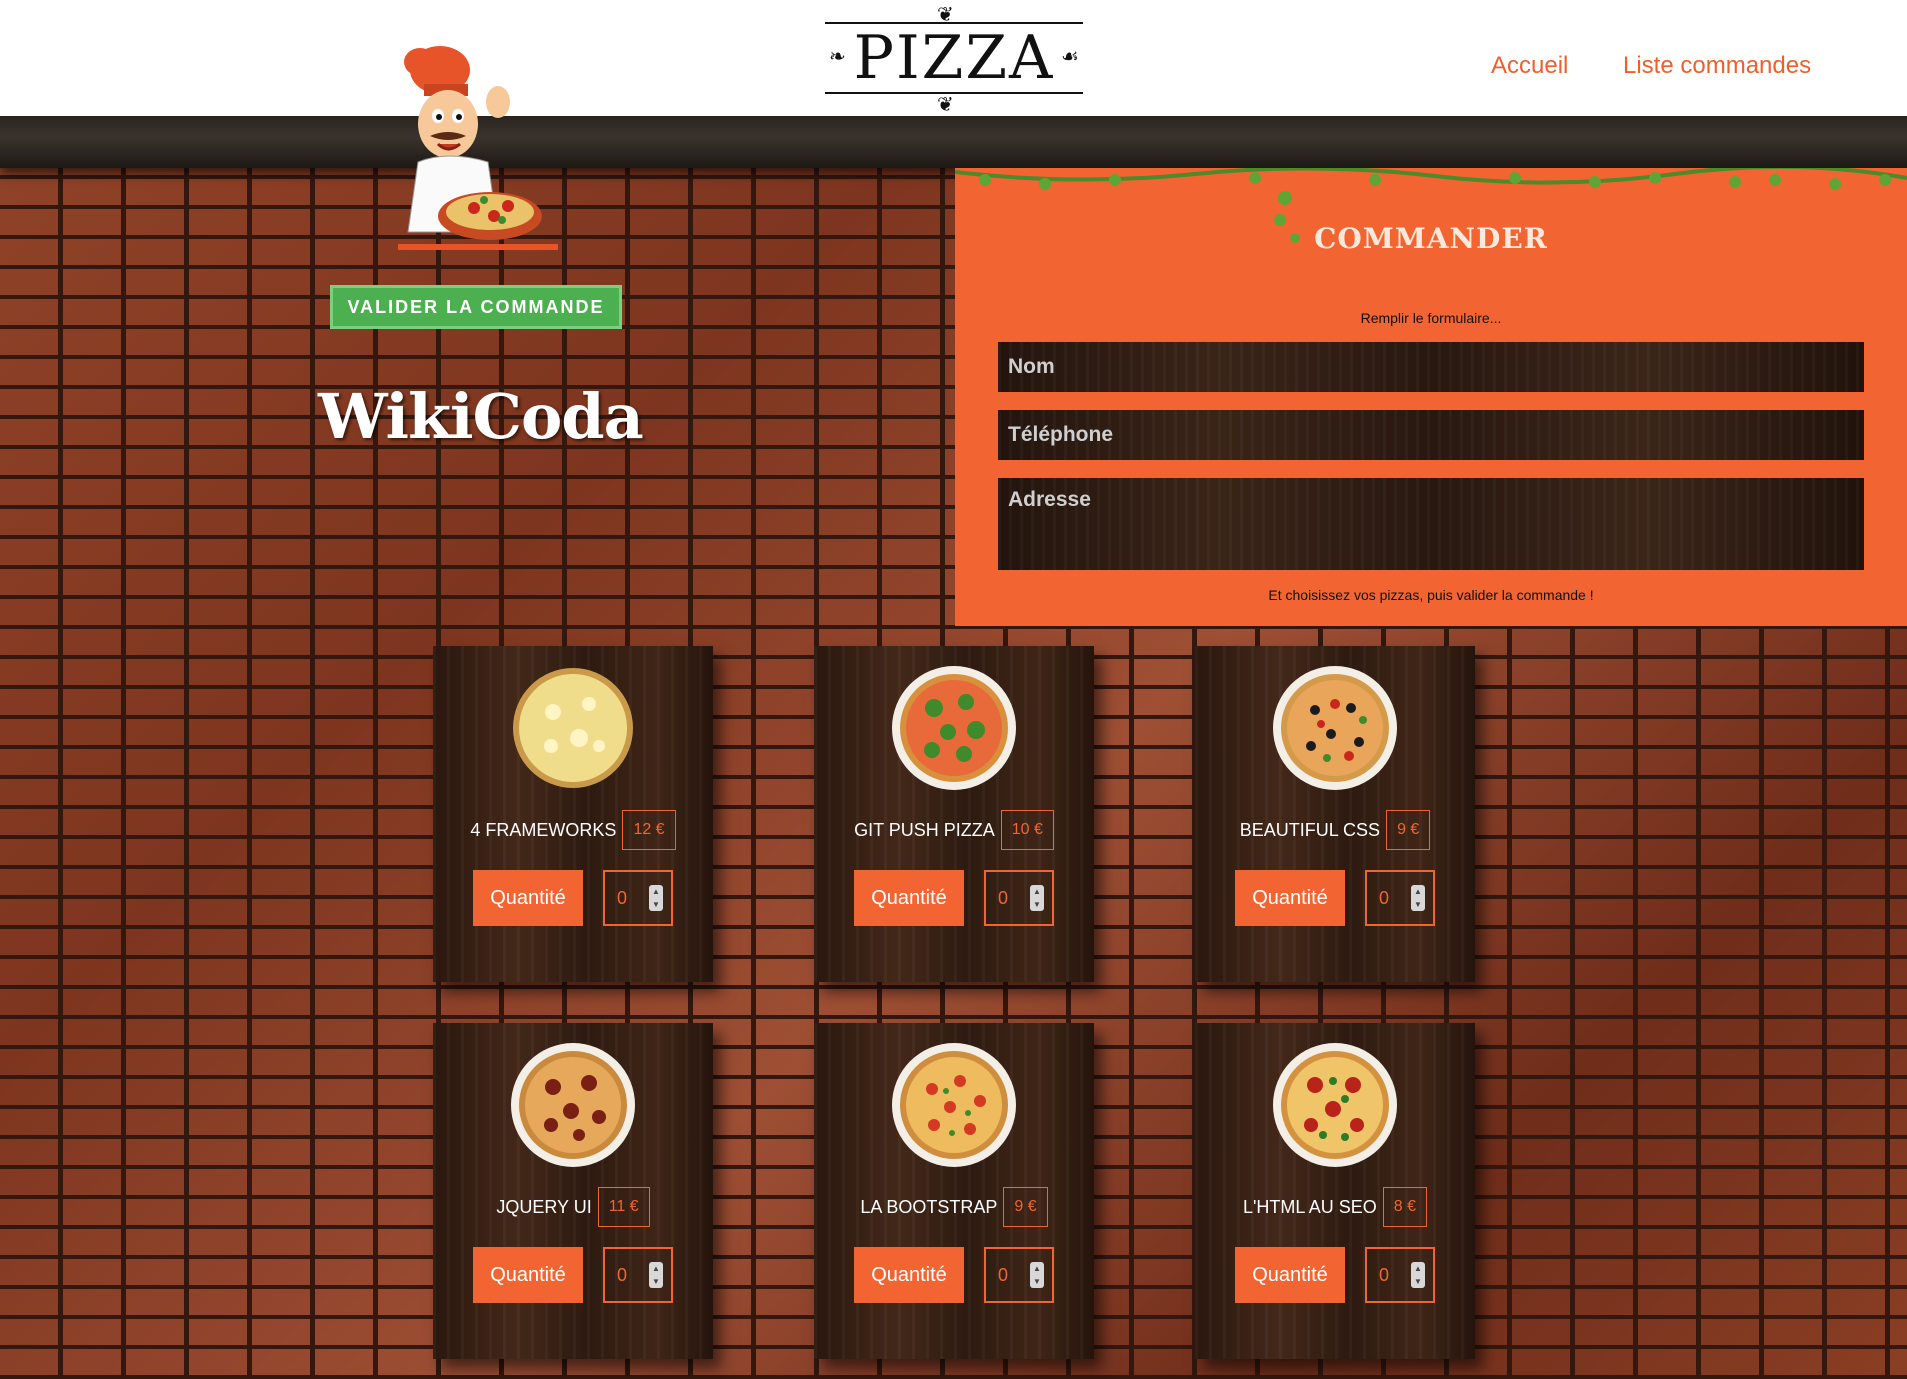  Describe the element at coordinates (1027, 830) in the screenshot. I see `pizza-price: 10 €` at that location.